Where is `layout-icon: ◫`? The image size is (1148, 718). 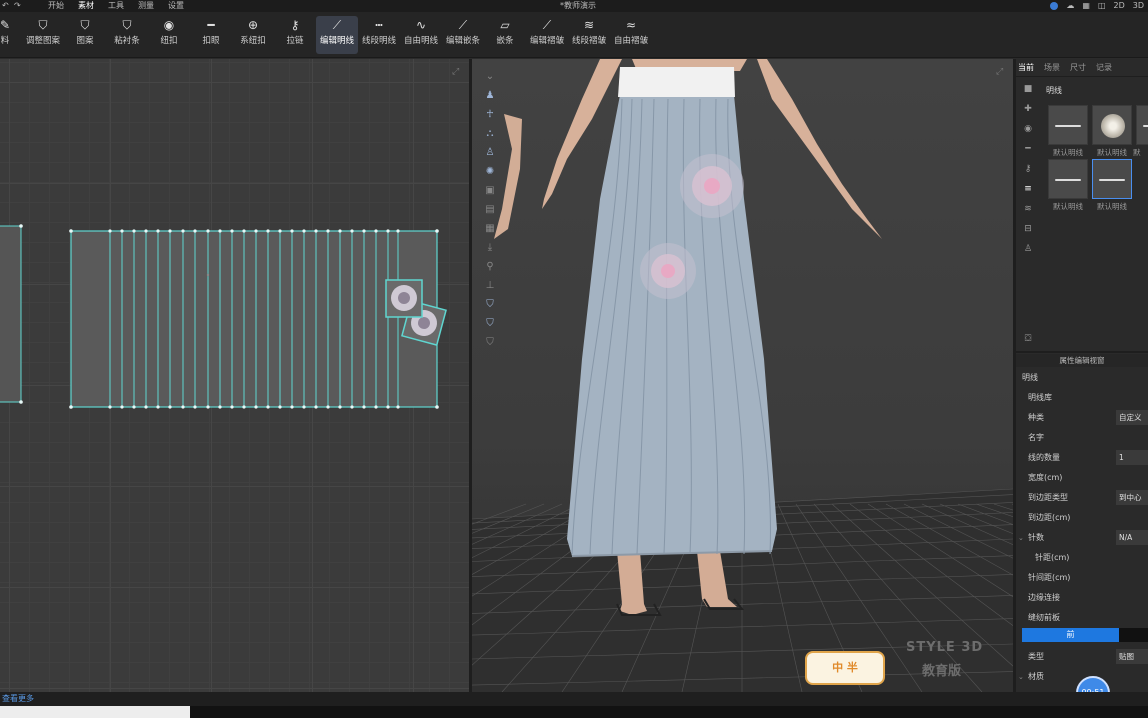 layout-icon: ◫ is located at coordinates (1102, 6).